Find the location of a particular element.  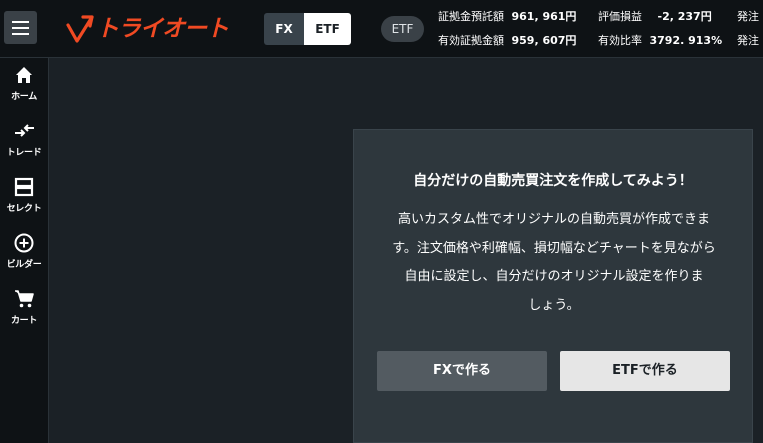

card-description-line: 自由に設定し、自分だけのオリジナル設定を作りま is located at coordinates (554, 276).